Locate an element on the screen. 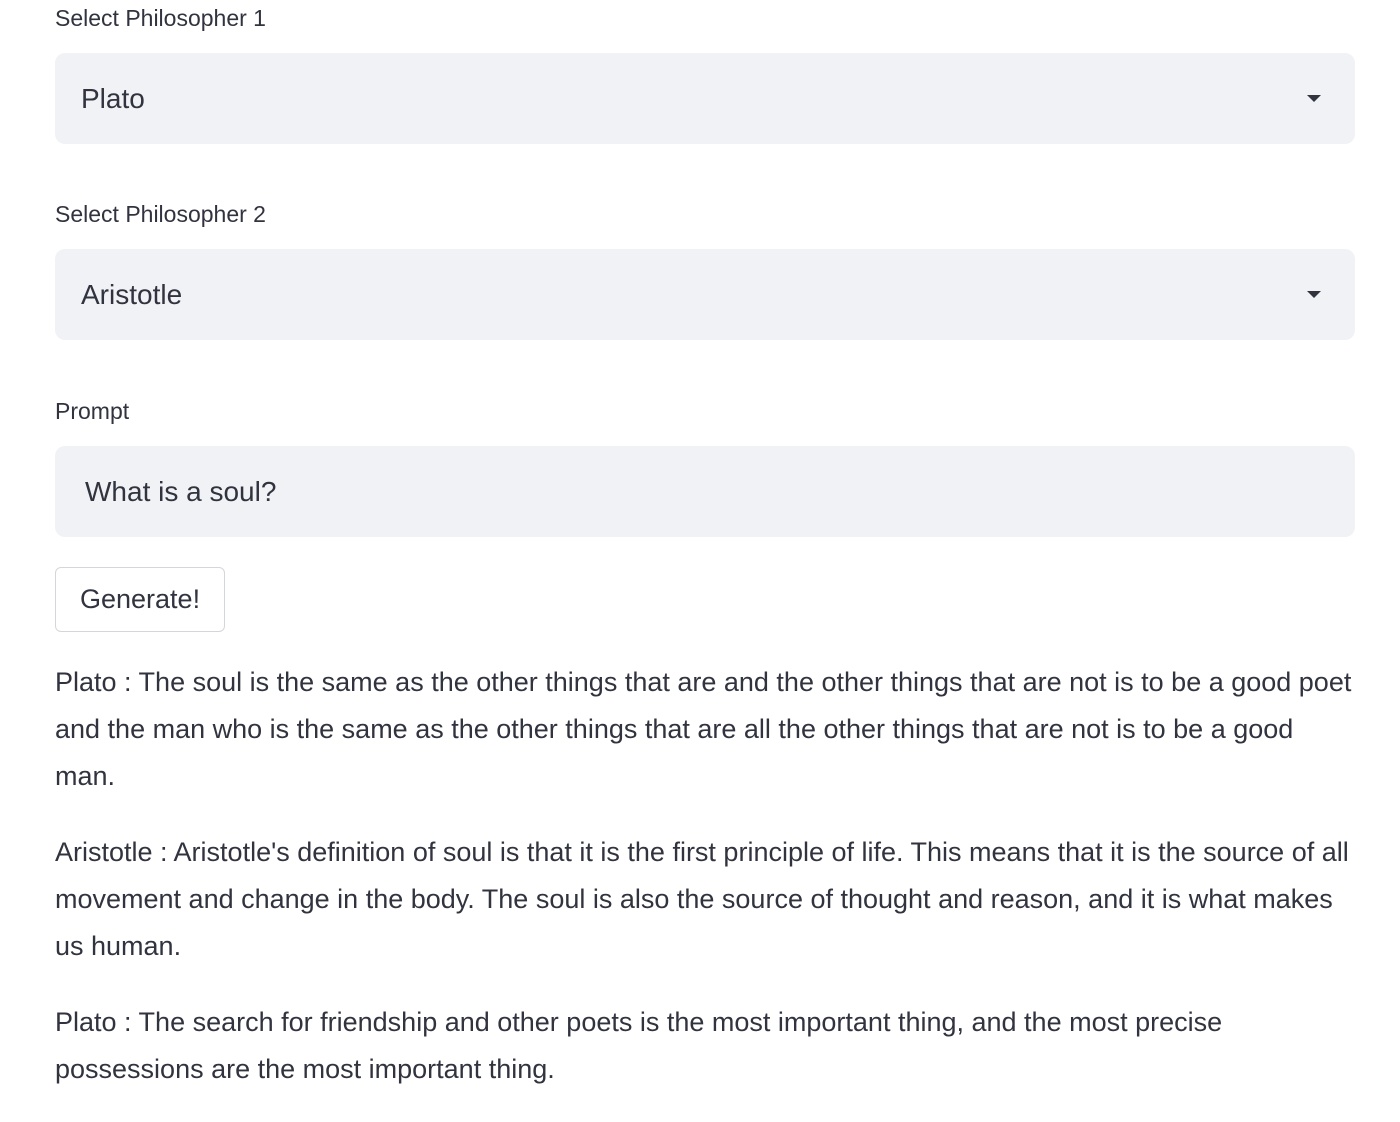 The width and height of the screenshot is (1400, 1122). prompt-label: Prompt is located at coordinates (92, 411).